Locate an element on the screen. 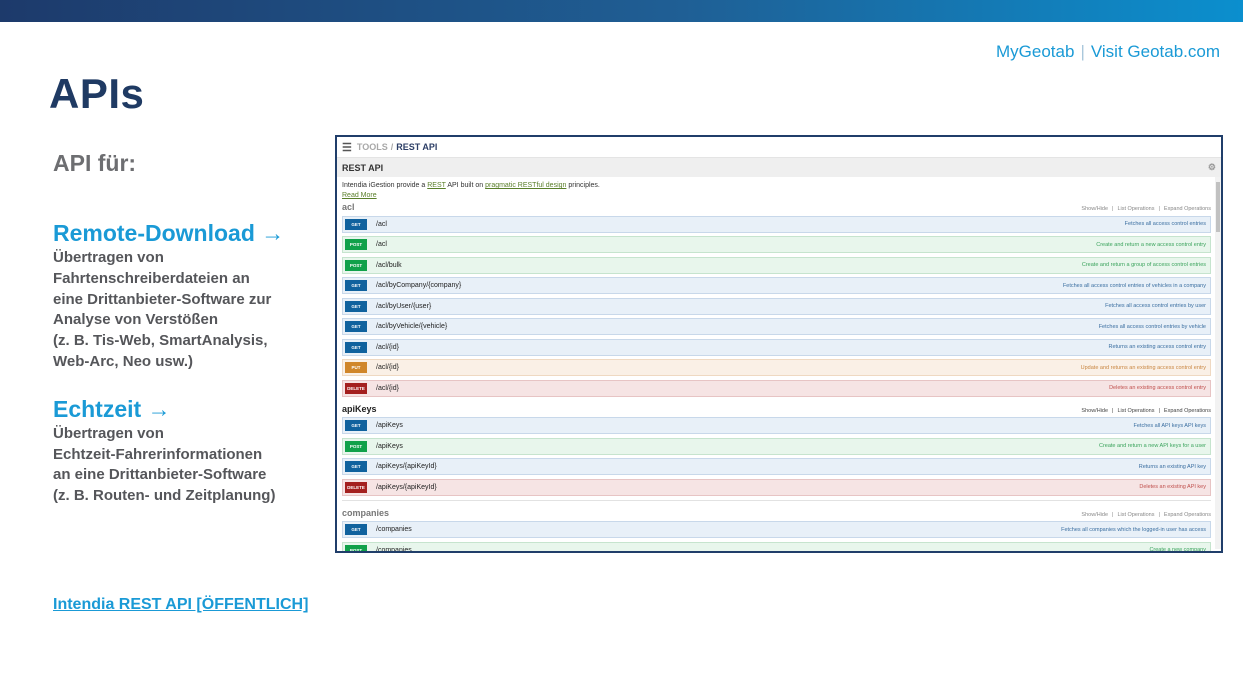 The width and height of the screenshot is (1243, 699). endpoint-description: Returns an existing access control entry is located at coordinates (1157, 347).